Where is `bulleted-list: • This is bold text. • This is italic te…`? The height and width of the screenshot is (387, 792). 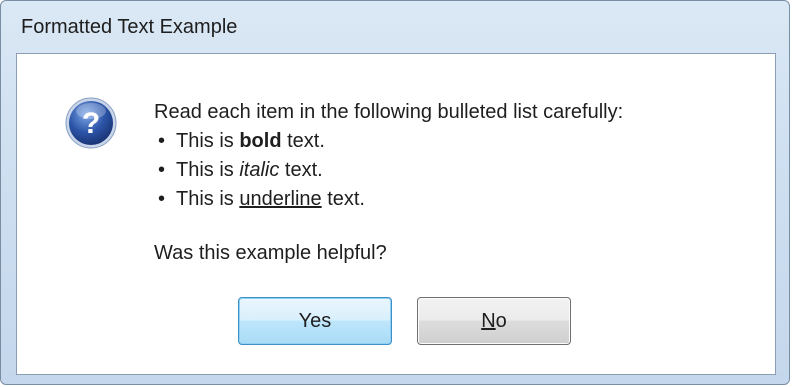 bulleted-list: • This is bold text. • This is italic te… is located at coordinates (388, 170).